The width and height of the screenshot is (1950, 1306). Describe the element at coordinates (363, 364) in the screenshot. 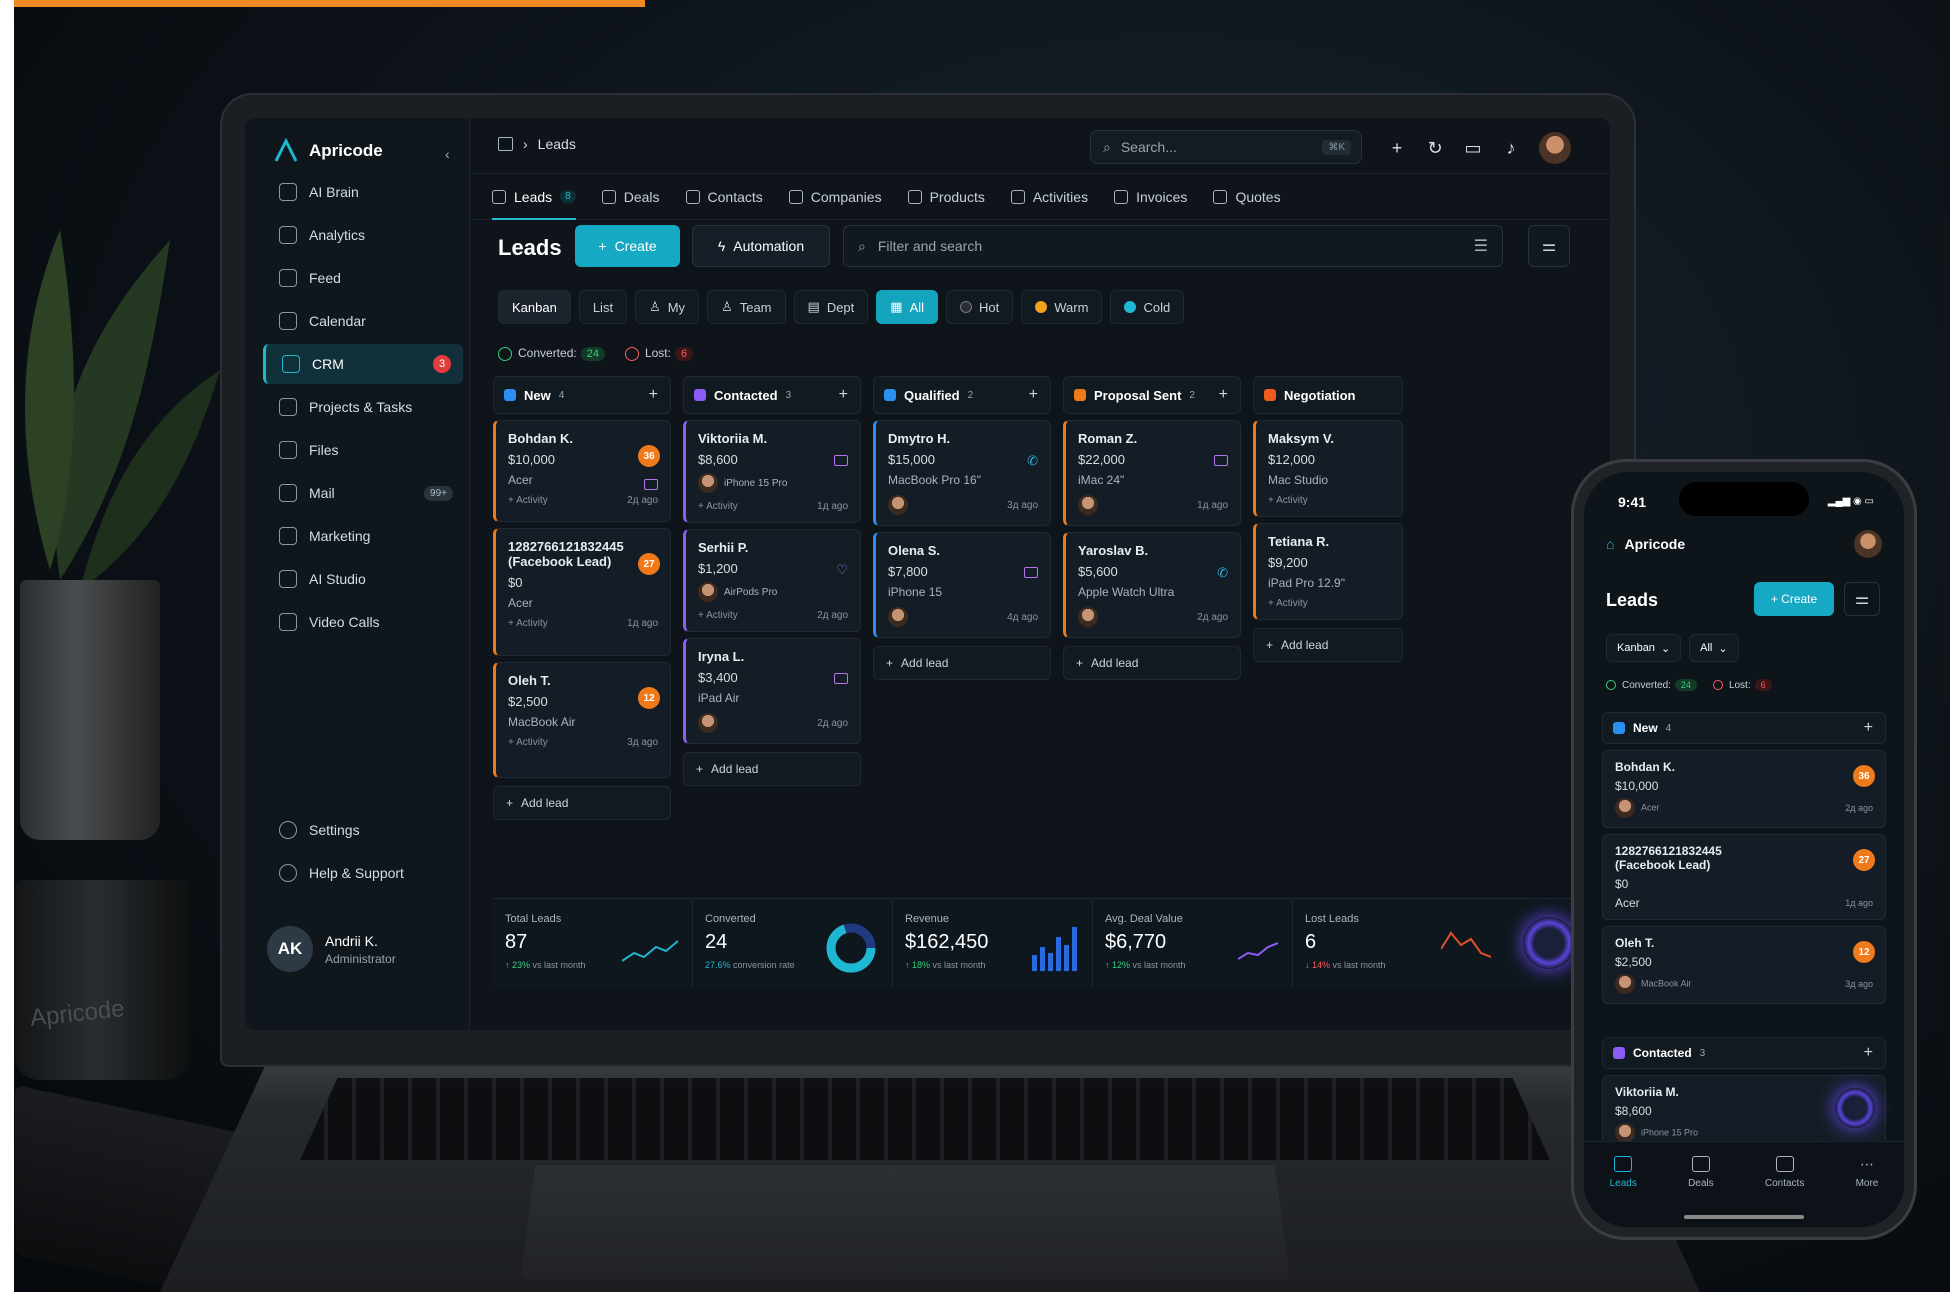

I see `sidebar-item-crm: CRM 3` at that location.